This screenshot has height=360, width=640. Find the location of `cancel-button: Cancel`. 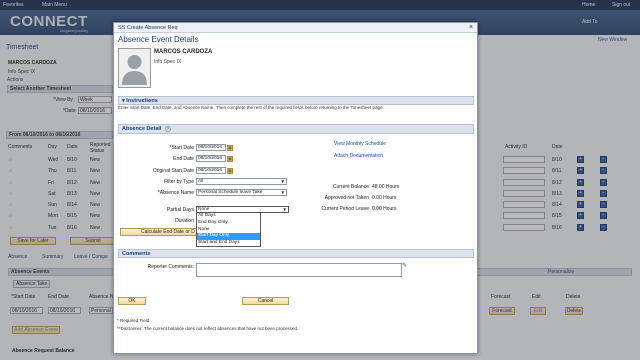

cancel-button: Cancel is located at coordinates (265, 301).